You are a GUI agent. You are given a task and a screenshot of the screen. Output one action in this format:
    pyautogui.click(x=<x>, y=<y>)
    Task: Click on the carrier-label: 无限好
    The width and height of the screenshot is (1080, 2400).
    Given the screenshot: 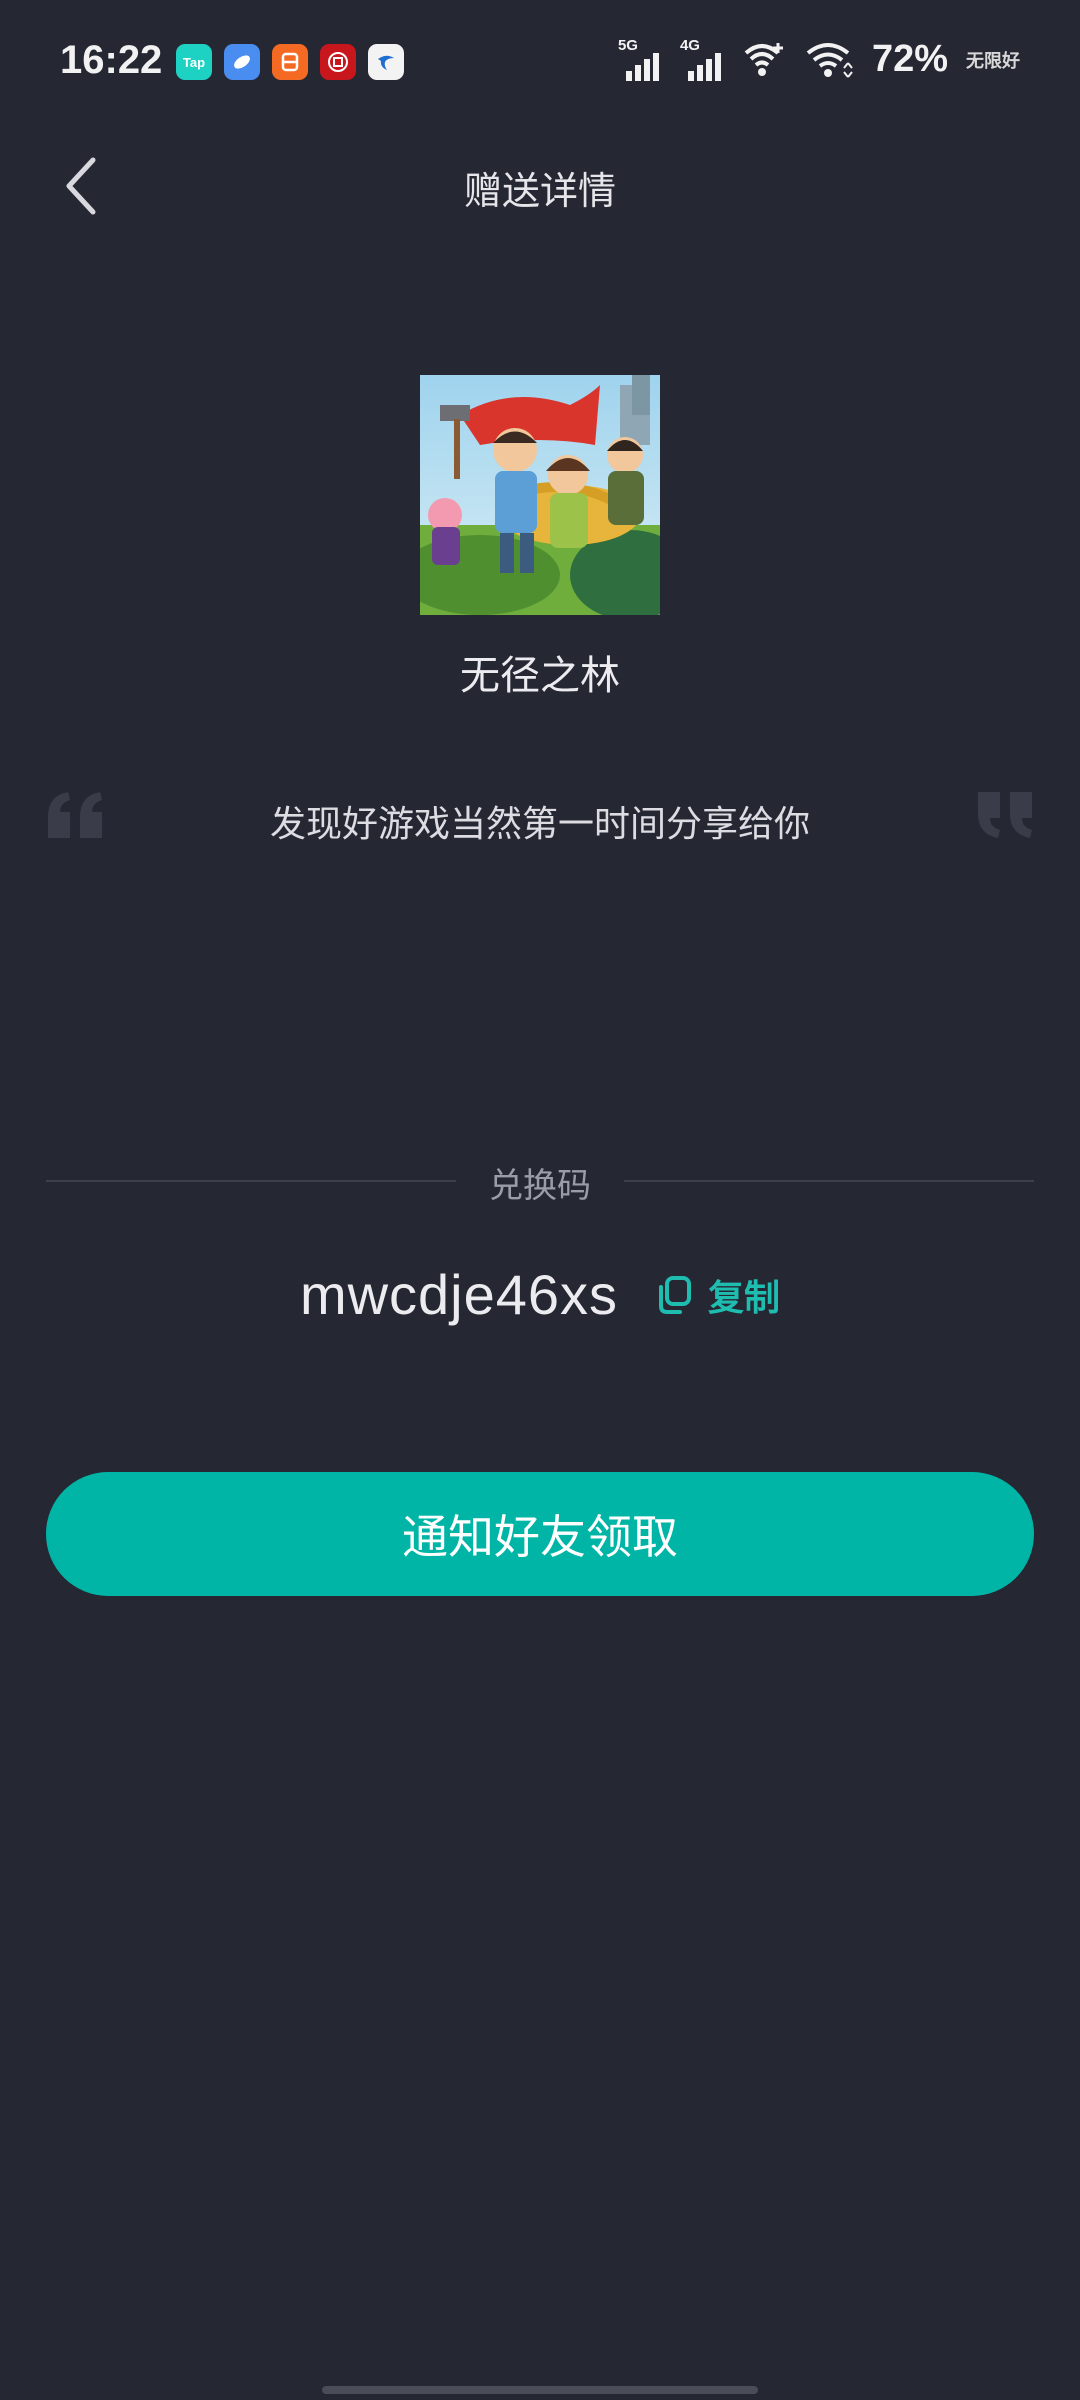 What is the action you would take?
    pyautogui.click(x=993, y=60)
    